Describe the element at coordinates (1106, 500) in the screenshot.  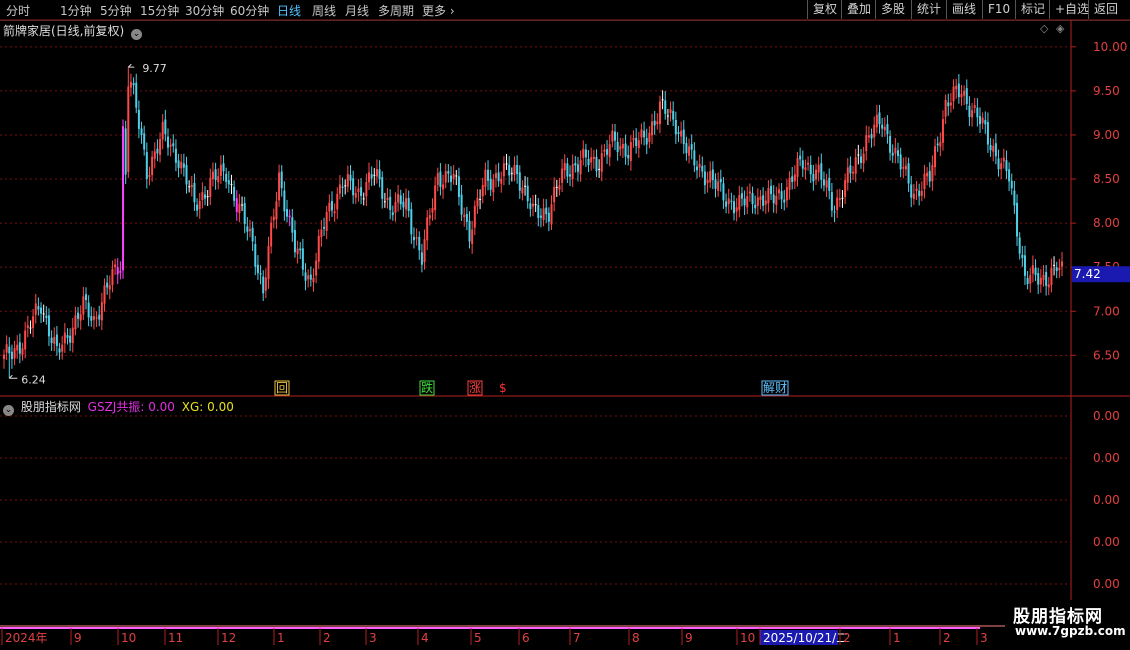
I see `indicator-tick-label: 0.00` at that location.